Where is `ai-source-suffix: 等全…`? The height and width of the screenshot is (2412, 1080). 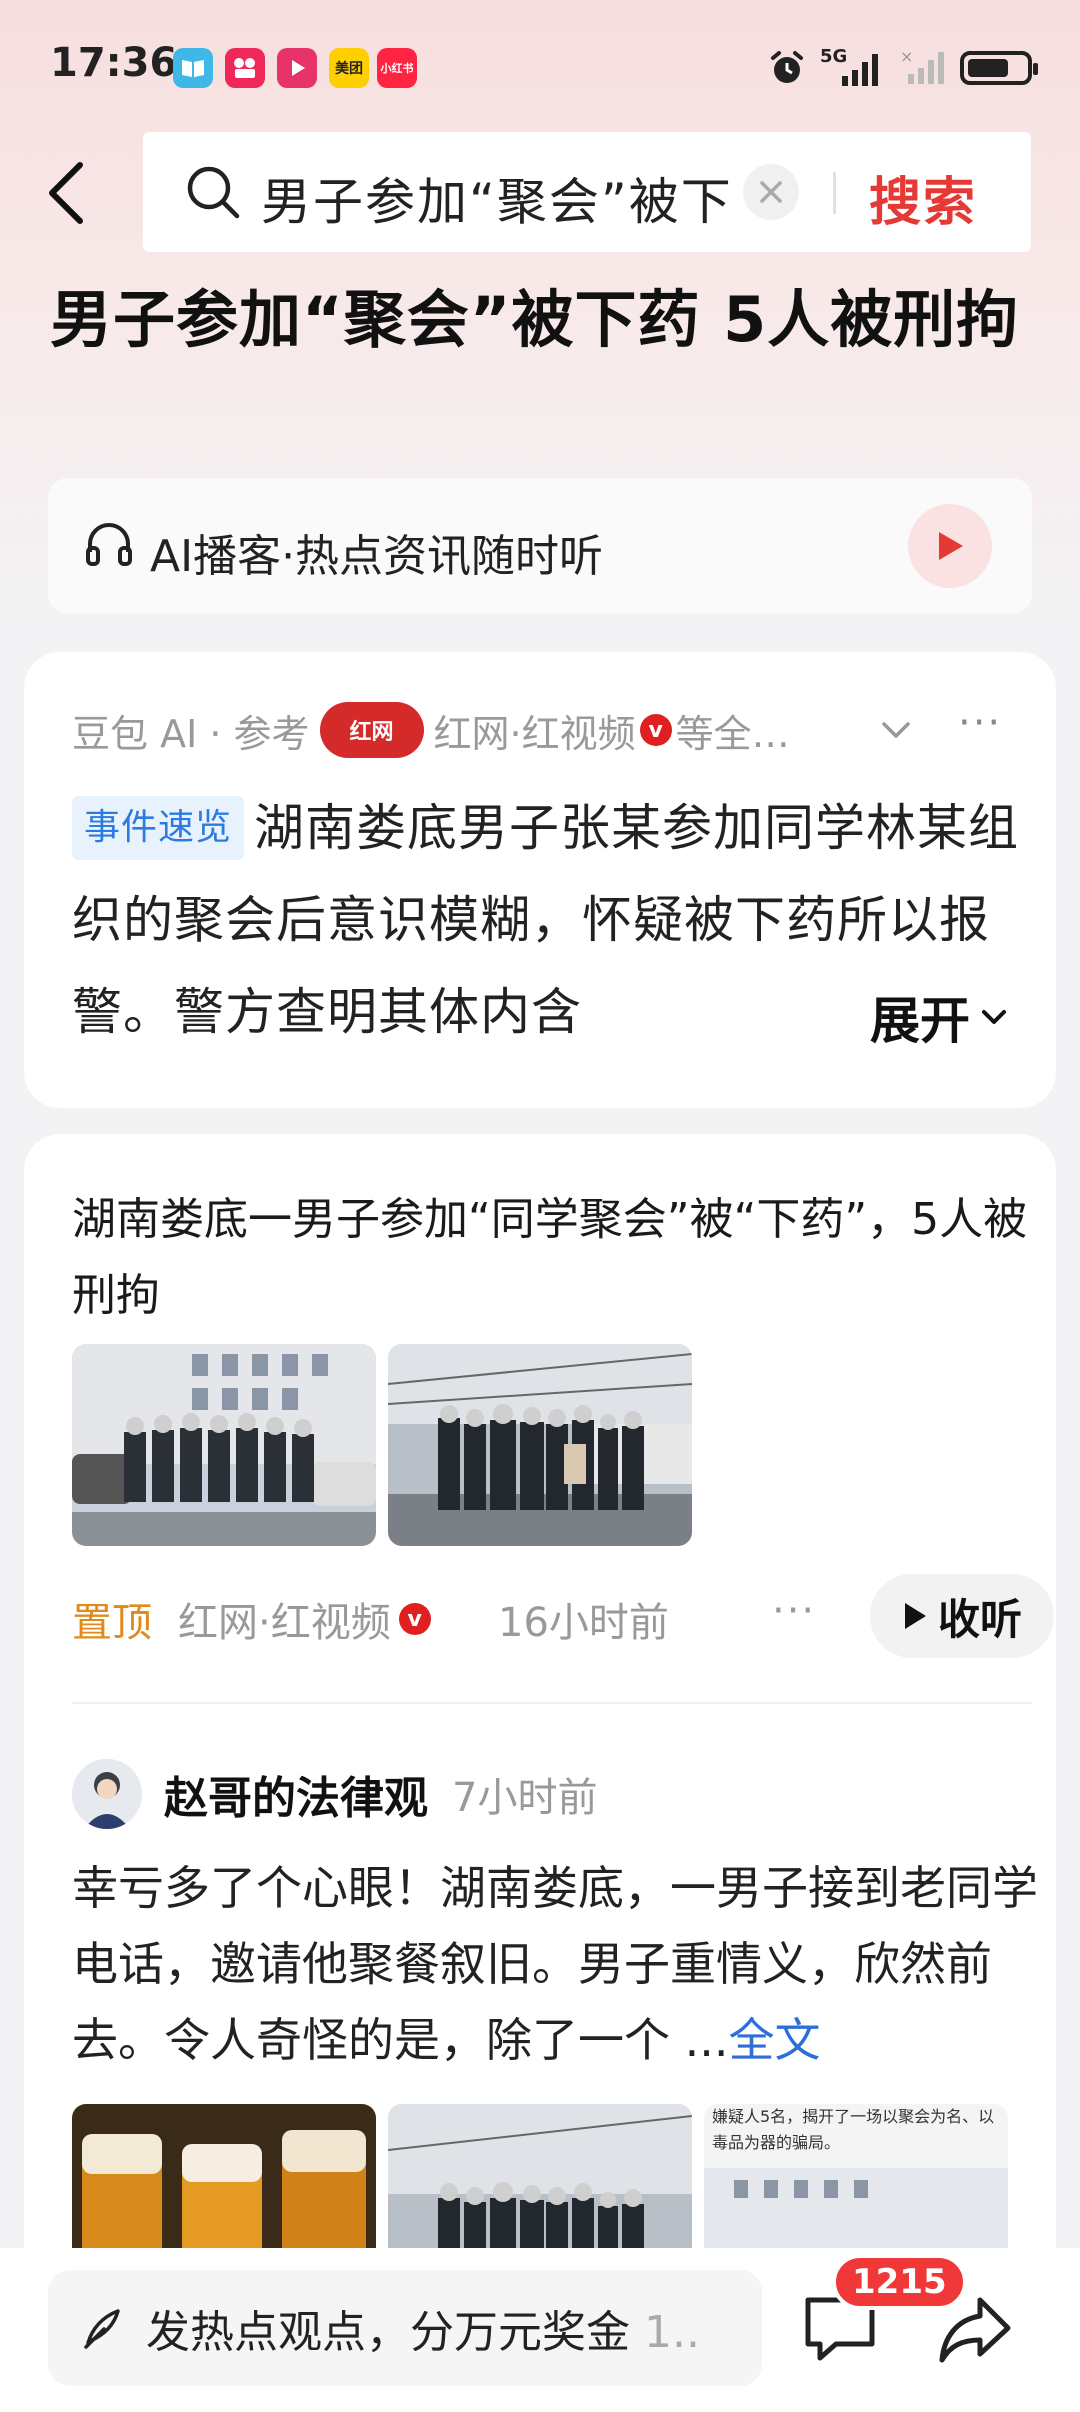 ai-source-suffix: 等全… is located at coordinates (732, 733).